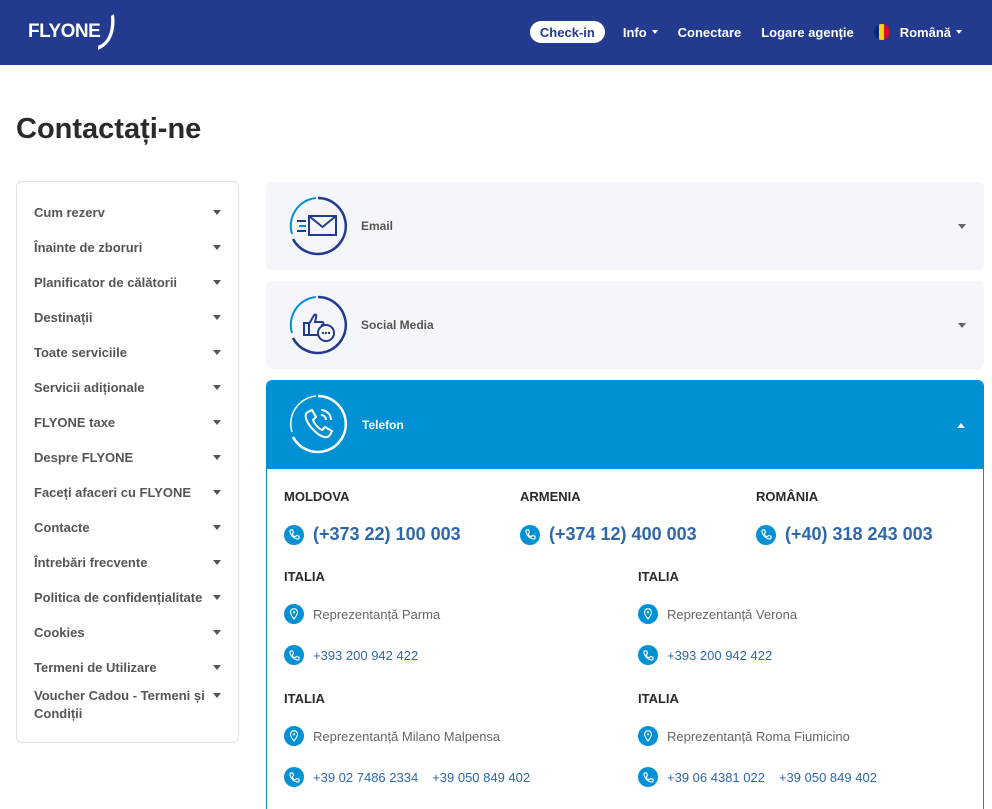 The width and height of the screenshot is (992, 809). Describe the element at coordinates (318, 325) in the screenshot. I see `thumbs-up-chat-icon` at that location.